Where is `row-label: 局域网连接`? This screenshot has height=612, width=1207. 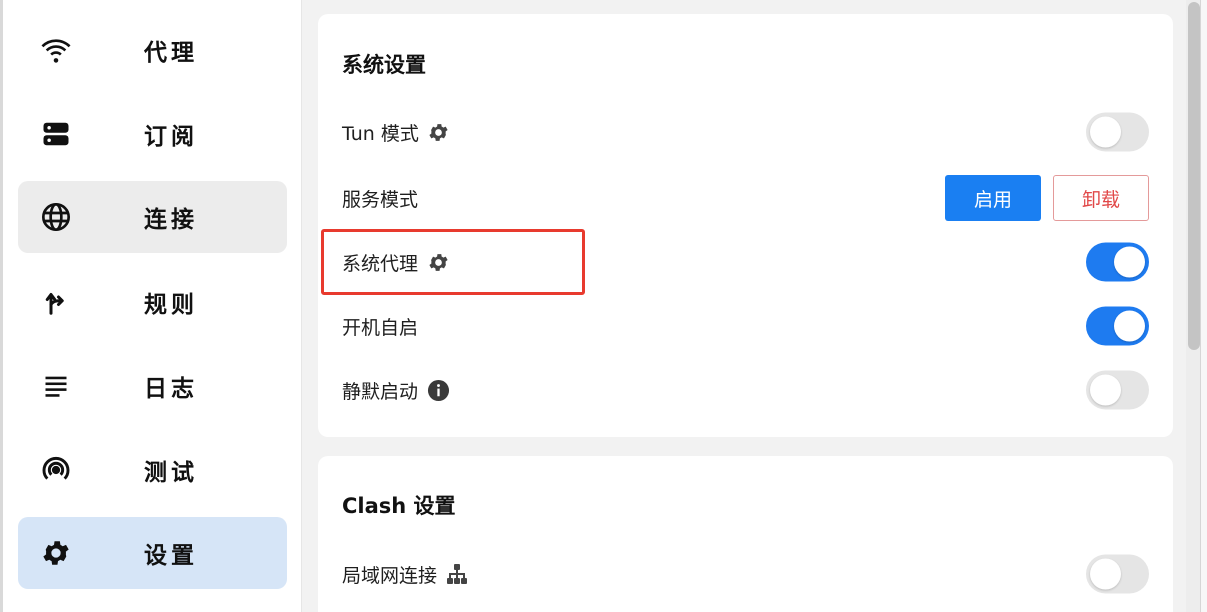
row-label: 局域网连接 is located at coordinates (390, 575).